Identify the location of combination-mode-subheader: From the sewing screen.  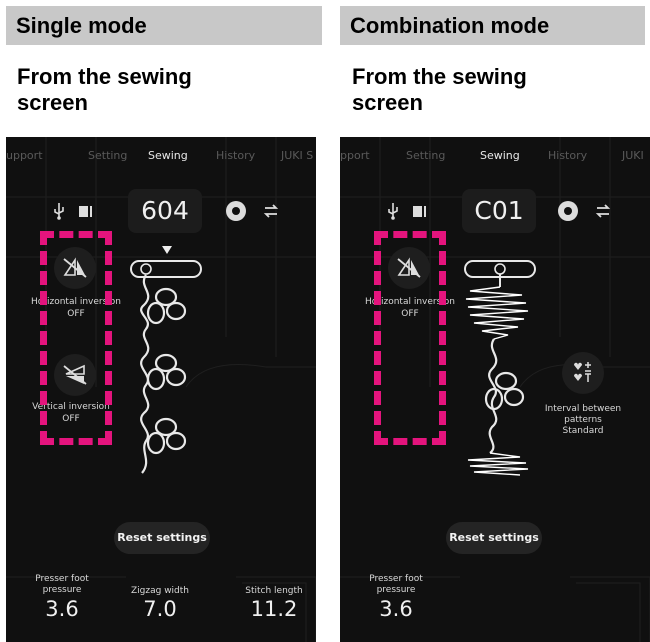
(439, 90).